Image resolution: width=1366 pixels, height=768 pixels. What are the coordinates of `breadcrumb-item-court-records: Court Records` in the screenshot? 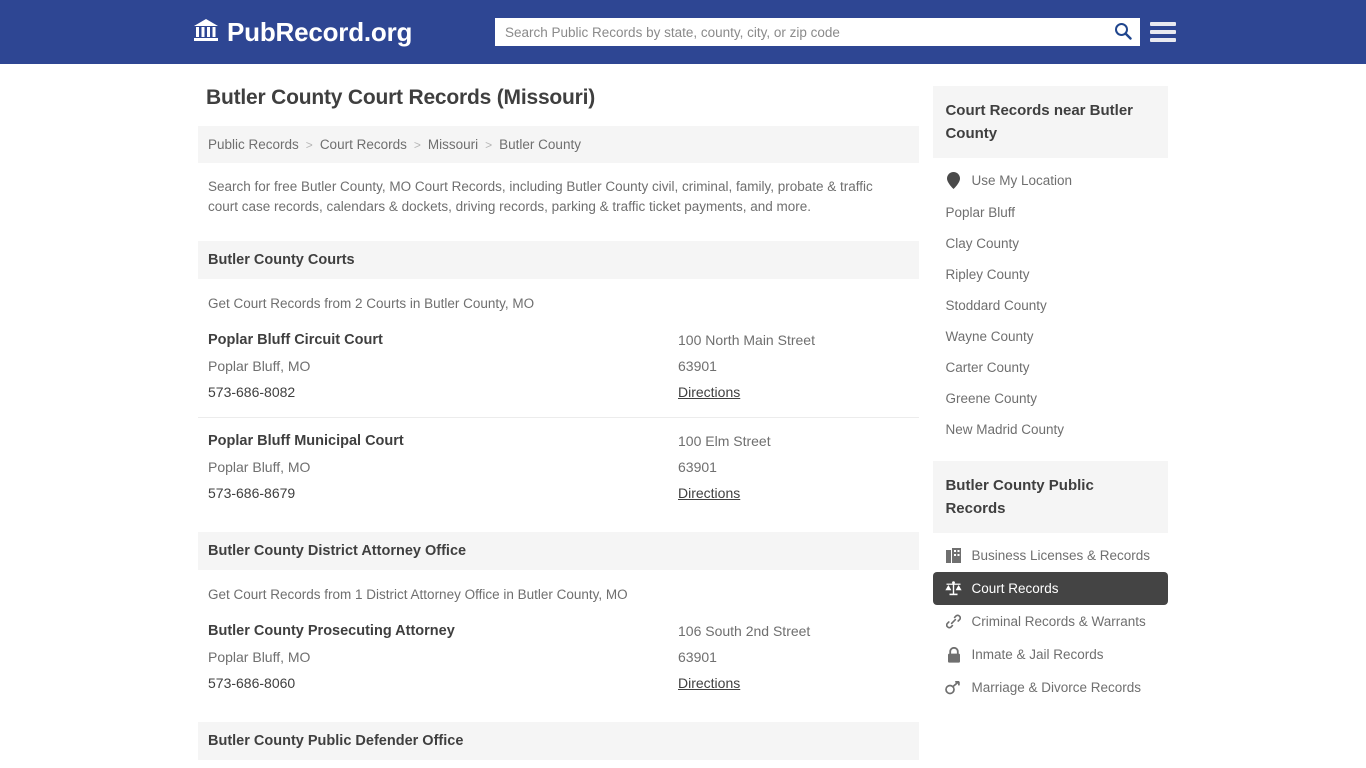 It's located at (363, 144).